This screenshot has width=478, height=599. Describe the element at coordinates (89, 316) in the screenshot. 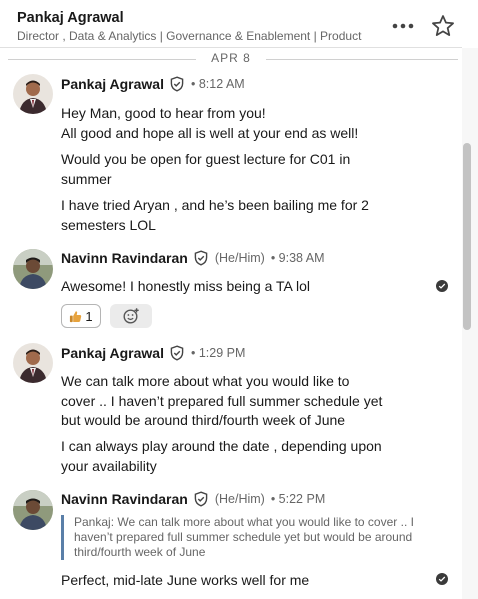

I see `reaction-count: 1` at that location.